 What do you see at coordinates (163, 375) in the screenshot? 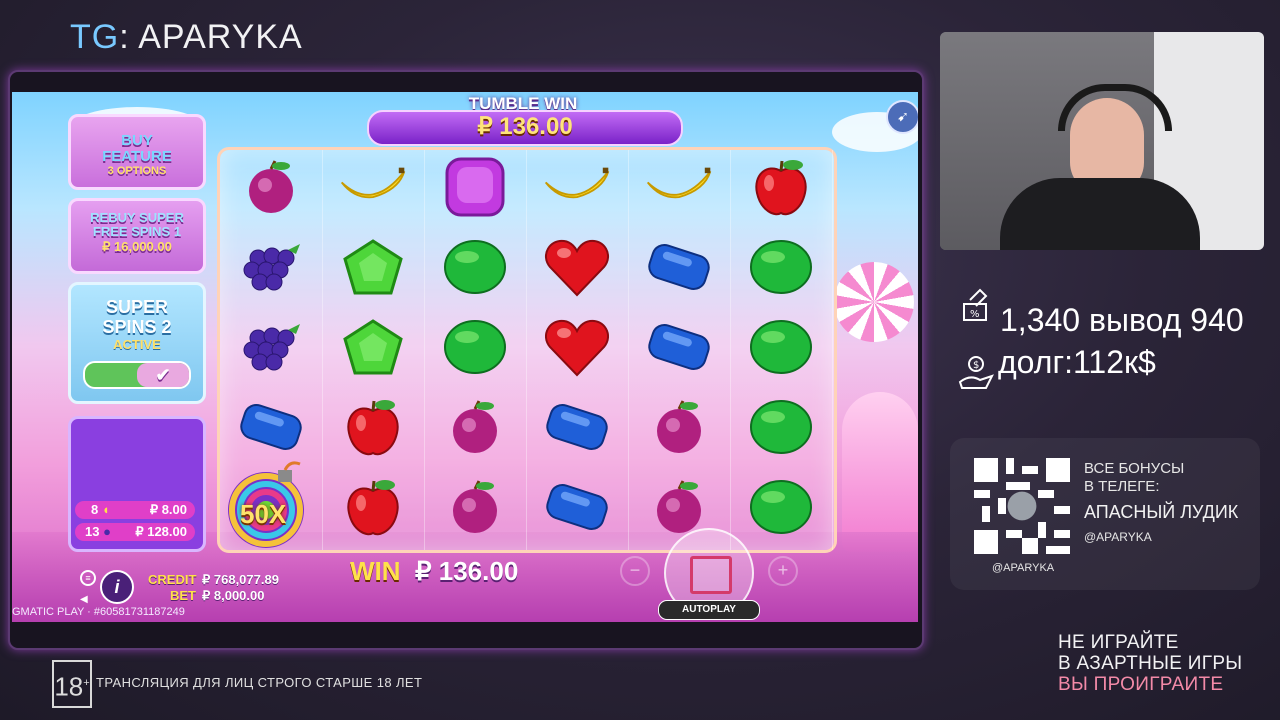
I see `check-icon: ✔` at bounding box center [163, 375].